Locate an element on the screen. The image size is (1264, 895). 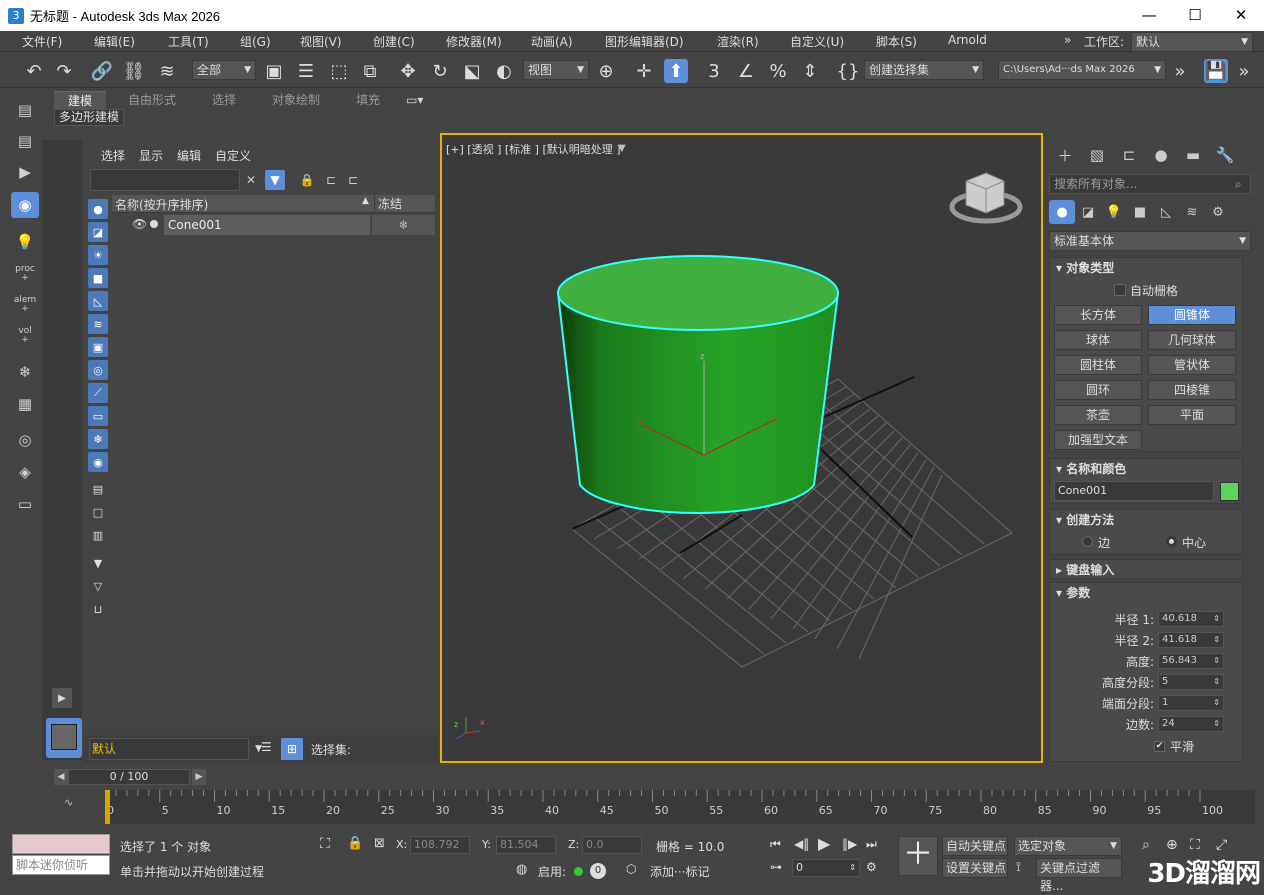
current-frame-field: 0 ⇕ is located at coordinates (826, 868).